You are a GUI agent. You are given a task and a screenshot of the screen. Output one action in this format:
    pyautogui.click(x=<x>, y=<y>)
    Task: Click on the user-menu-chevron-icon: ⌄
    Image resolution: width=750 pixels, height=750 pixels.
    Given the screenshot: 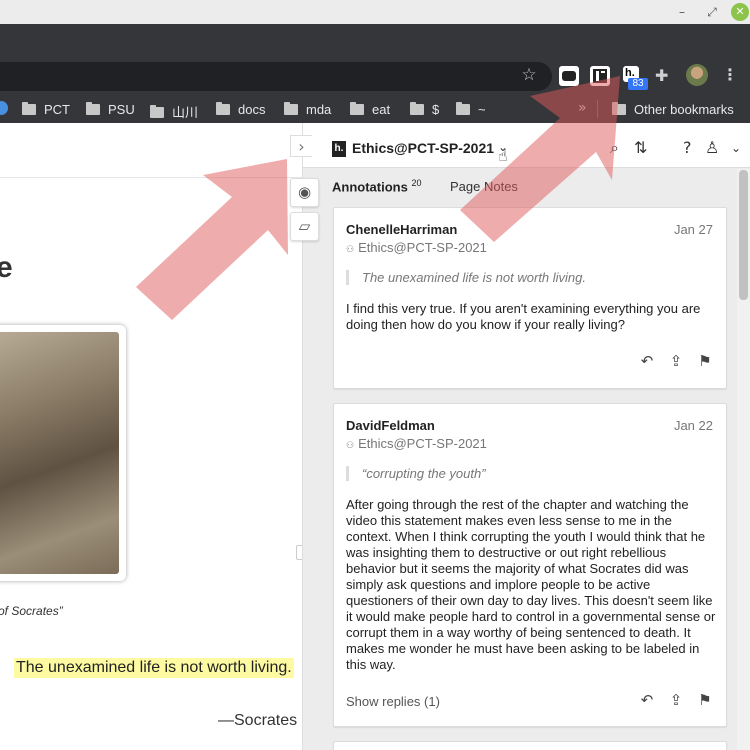 What is the action you would take?
    pyautogui.click(x=736, y=148)
    